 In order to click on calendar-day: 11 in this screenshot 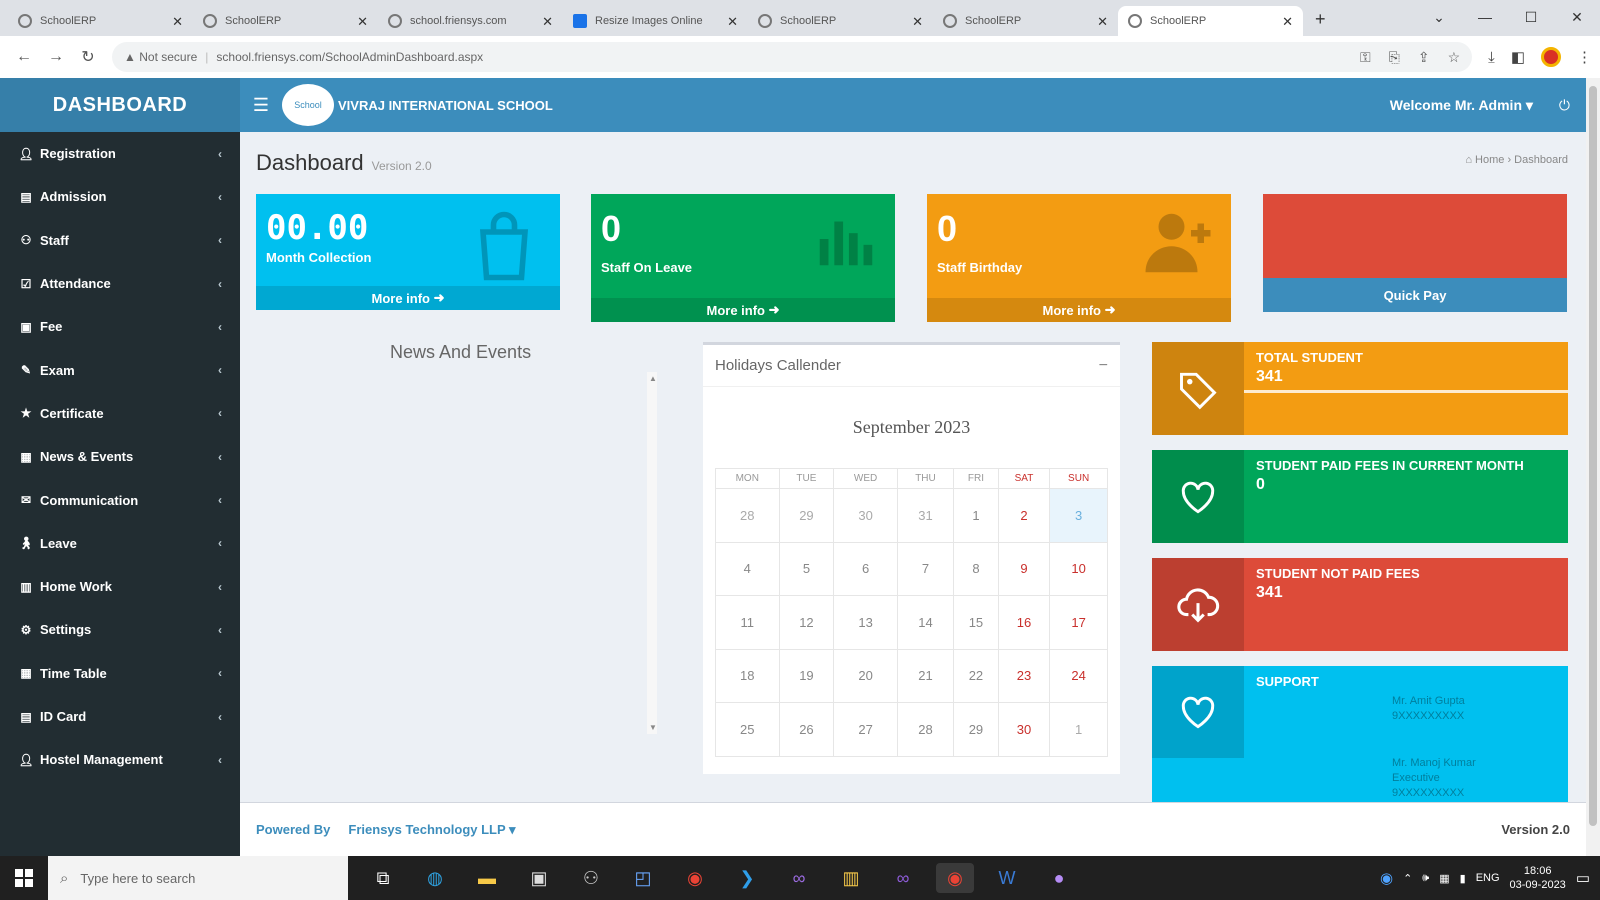, I will do `click(747, 622)`.